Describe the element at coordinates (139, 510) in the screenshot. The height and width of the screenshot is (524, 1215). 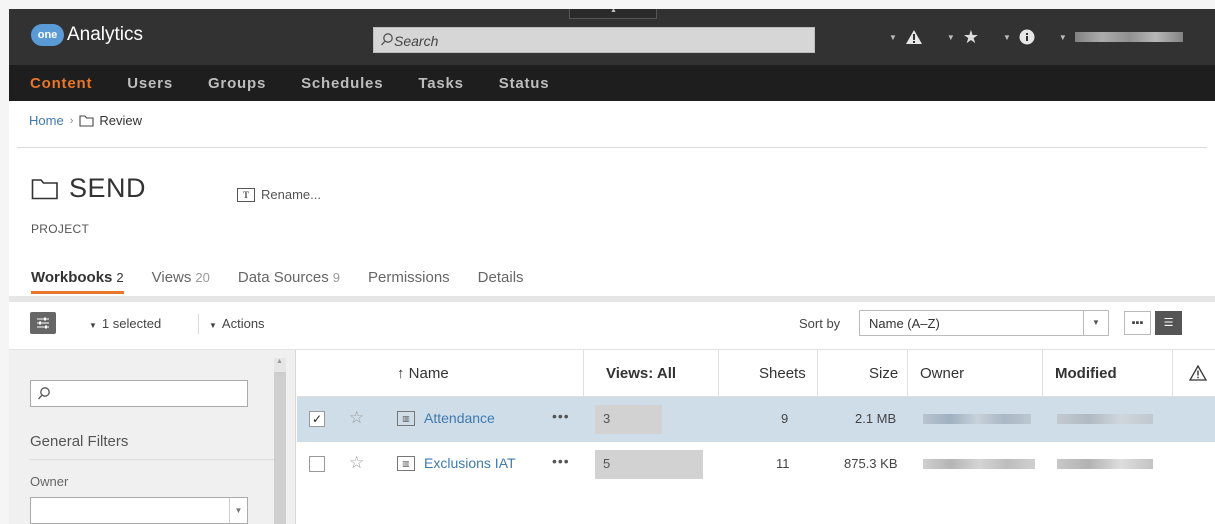
I see `owner-filter-select: ▼` at that location.